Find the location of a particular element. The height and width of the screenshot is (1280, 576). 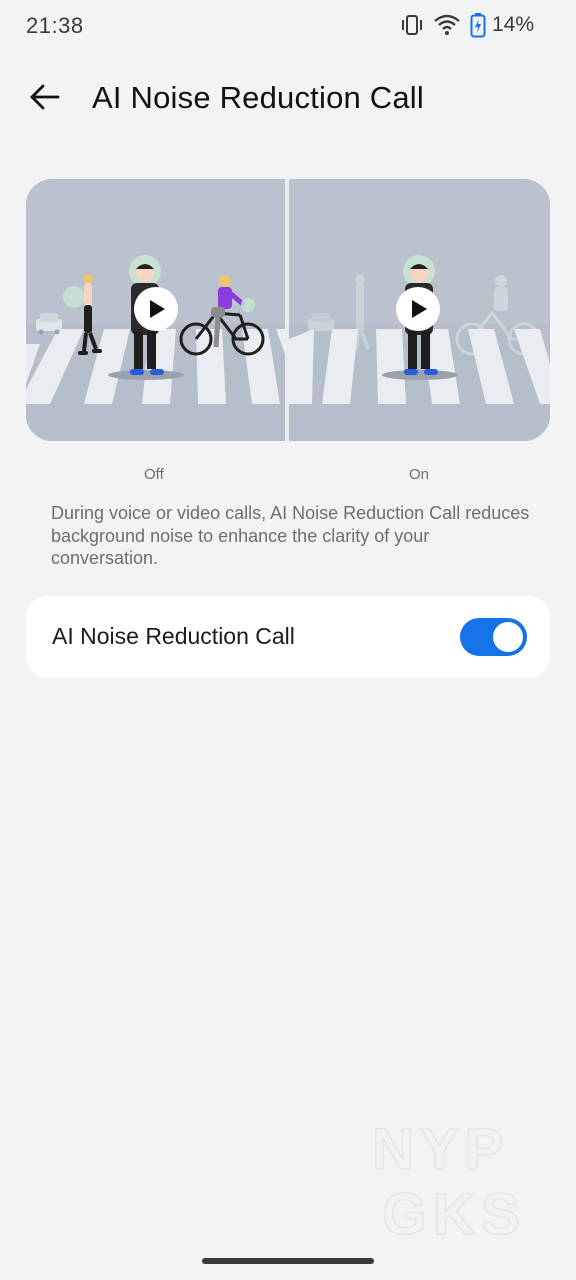

back-arrow-icon is located at coordinates (45, 97).